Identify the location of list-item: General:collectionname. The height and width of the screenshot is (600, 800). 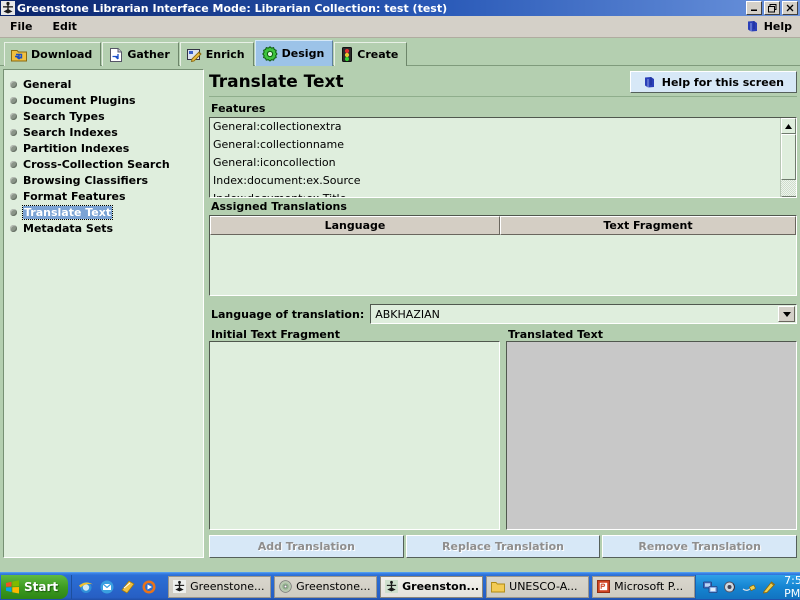
(495, 145).